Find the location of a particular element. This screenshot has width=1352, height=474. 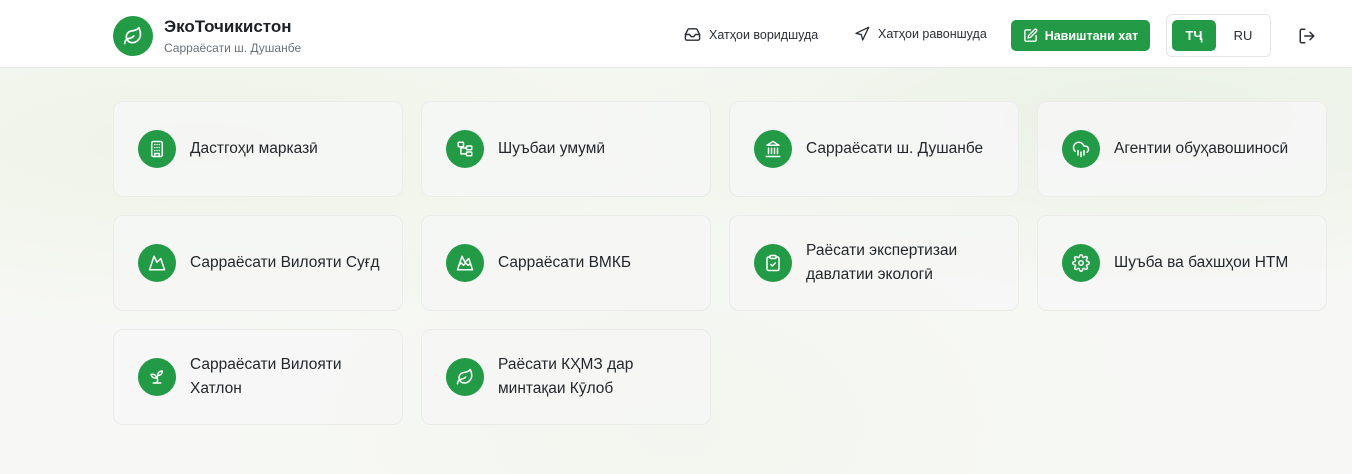

card-label: Агентии обуҳавошиносӣ is located at coordinates (1201, 148).